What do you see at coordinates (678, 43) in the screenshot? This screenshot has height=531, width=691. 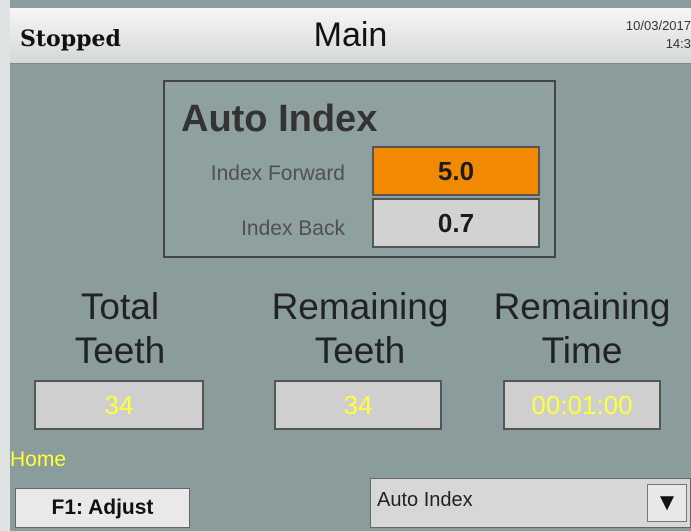 I see `header-time: 14:3` at bounding box center [678, 43].